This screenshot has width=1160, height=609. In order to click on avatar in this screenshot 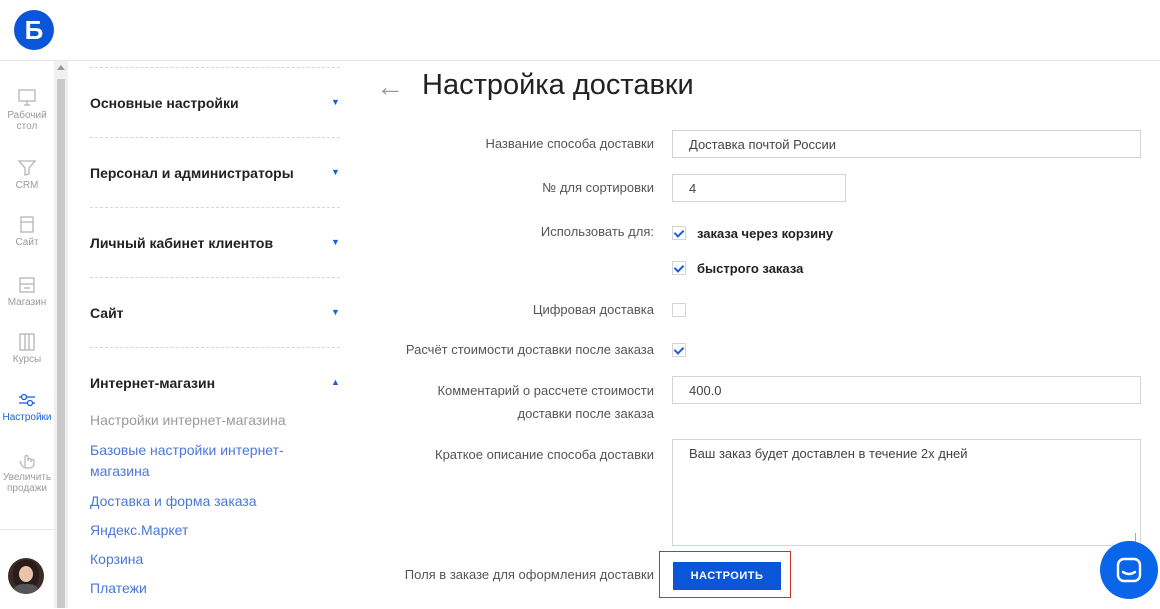, I will do `click(26, 576)`.